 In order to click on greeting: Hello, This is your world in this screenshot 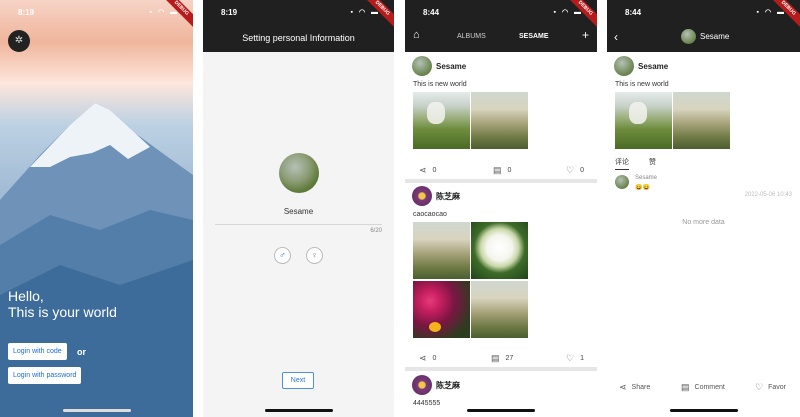, I will do `click(62, 304)`.